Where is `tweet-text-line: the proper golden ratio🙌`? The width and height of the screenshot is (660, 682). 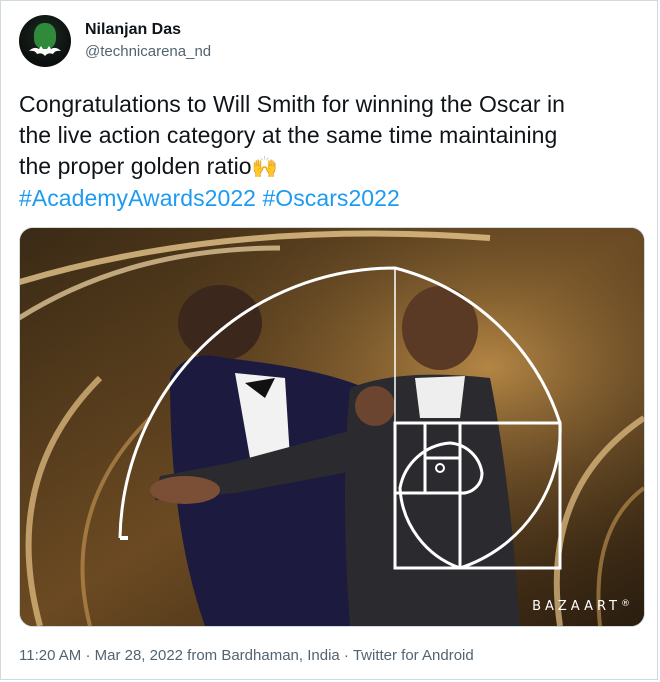
tweet-text-line: the proper golden ratio🙌 is located at coordinates (331, 167).